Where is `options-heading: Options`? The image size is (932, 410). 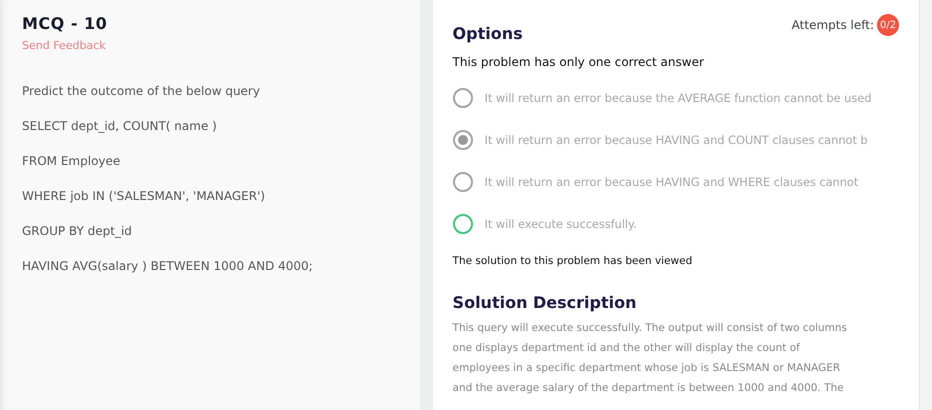 options-heading: Options is located at coordinates (487, 33).